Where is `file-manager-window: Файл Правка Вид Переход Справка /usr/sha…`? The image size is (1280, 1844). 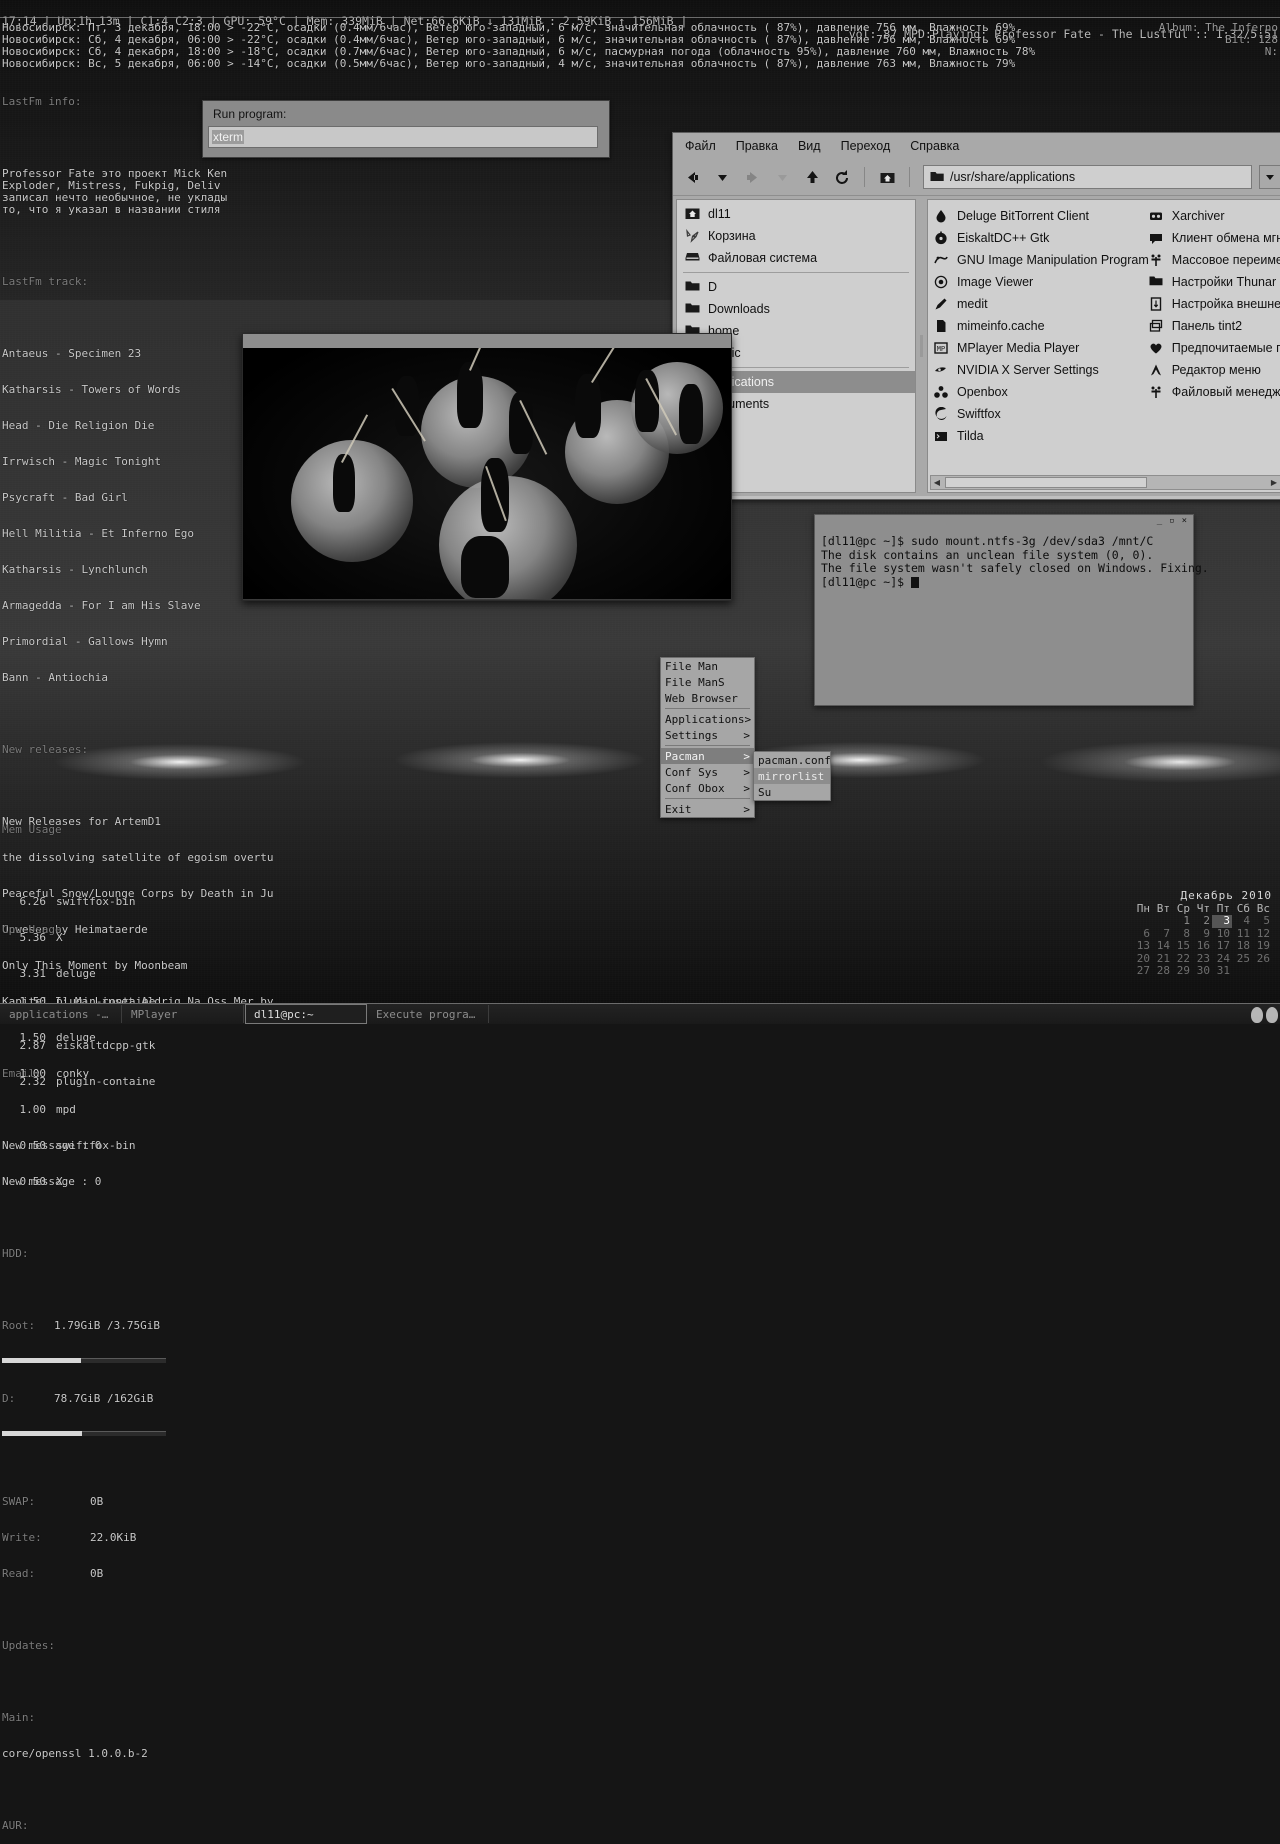
file-manager-window: Файл Правка Вид Переход Справка /usr/sha… is located at coordinates (976, 316).